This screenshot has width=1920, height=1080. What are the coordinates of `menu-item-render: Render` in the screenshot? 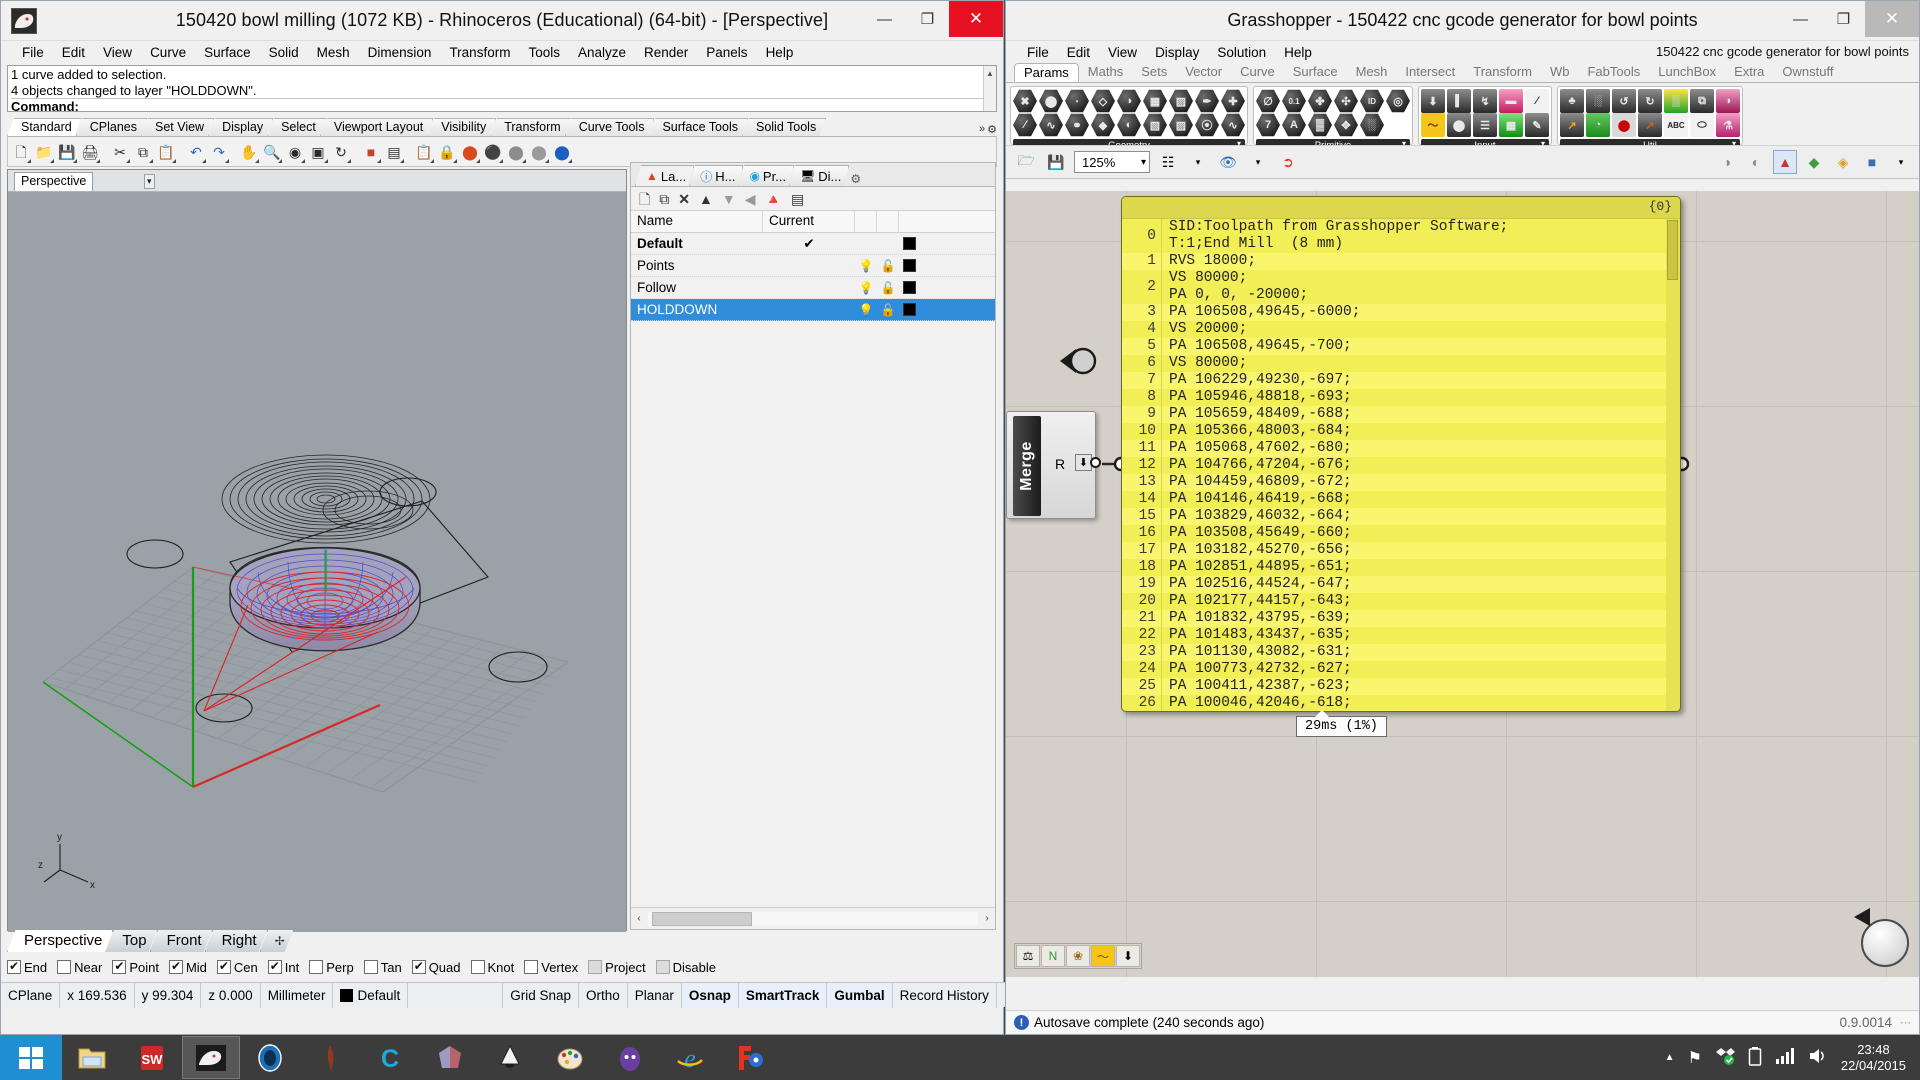 It's located at (666, 52).